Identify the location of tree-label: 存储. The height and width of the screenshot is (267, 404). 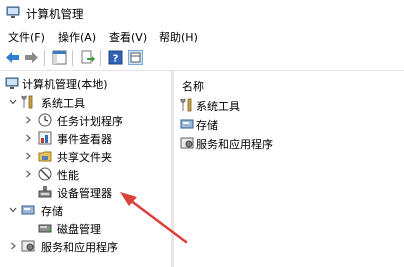
(52, 211).